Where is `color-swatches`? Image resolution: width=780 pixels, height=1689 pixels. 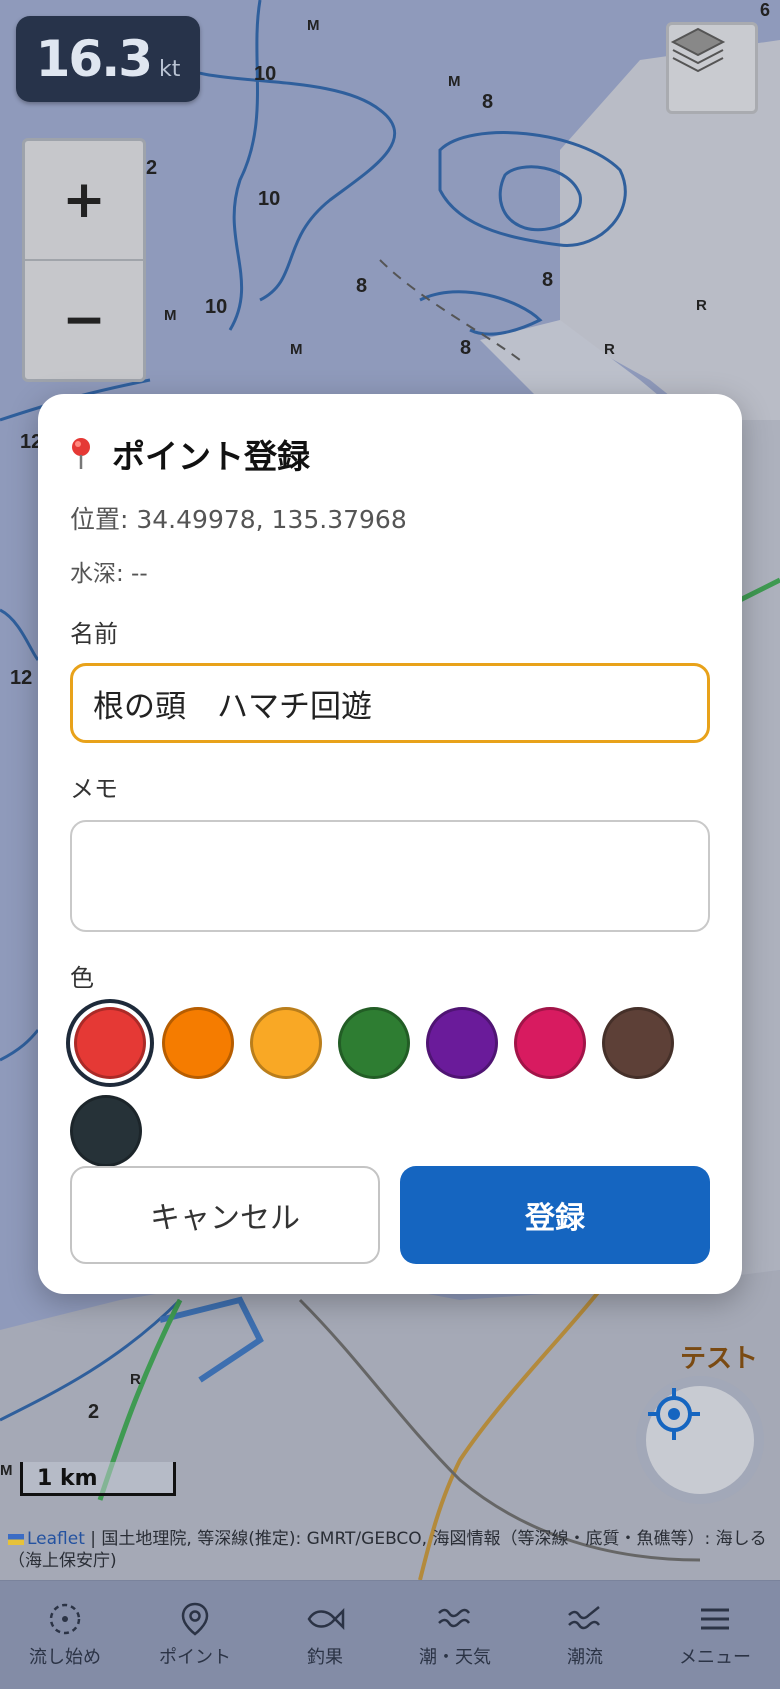
color-swatches is located at coordinates (390, 1087).